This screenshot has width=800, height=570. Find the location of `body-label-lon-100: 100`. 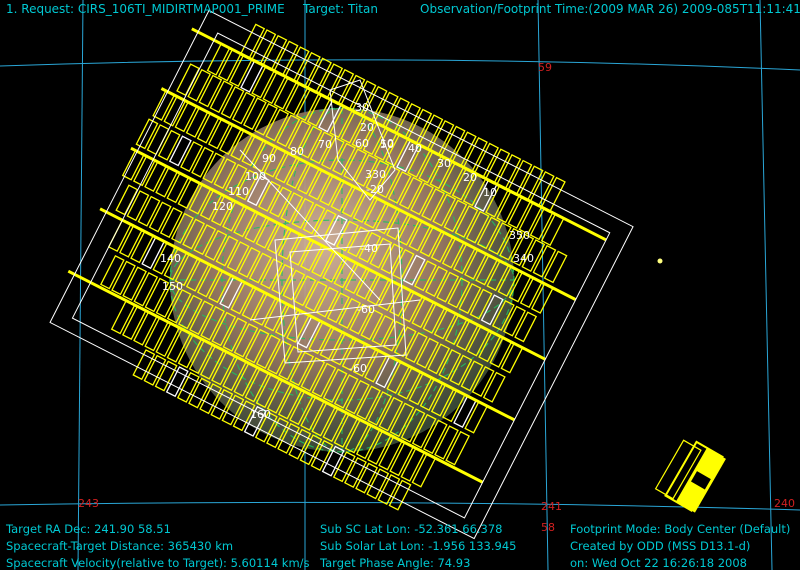

body-label-lon-100: 100 is located at coordinates (255, 176).